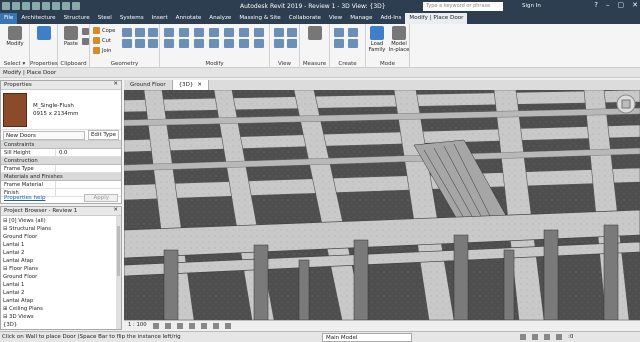 The width and height of the screenshot is (640, 342). I want to click on section-construction: Construction, so click(61, 161).